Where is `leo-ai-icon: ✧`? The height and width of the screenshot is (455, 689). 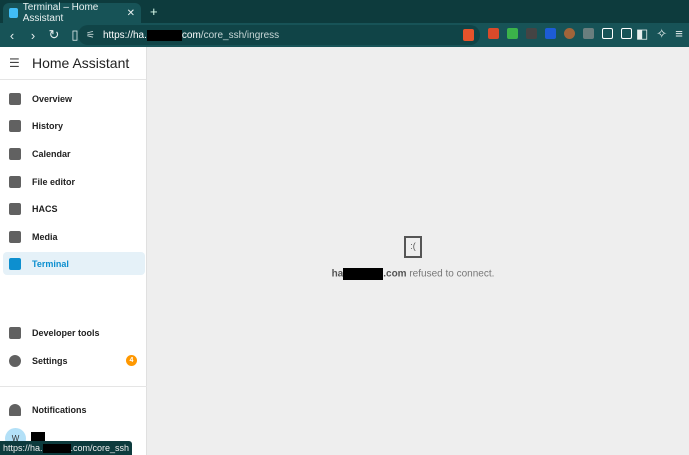
leo-ai-icon: ✧ is located at coordinates (661, 34).